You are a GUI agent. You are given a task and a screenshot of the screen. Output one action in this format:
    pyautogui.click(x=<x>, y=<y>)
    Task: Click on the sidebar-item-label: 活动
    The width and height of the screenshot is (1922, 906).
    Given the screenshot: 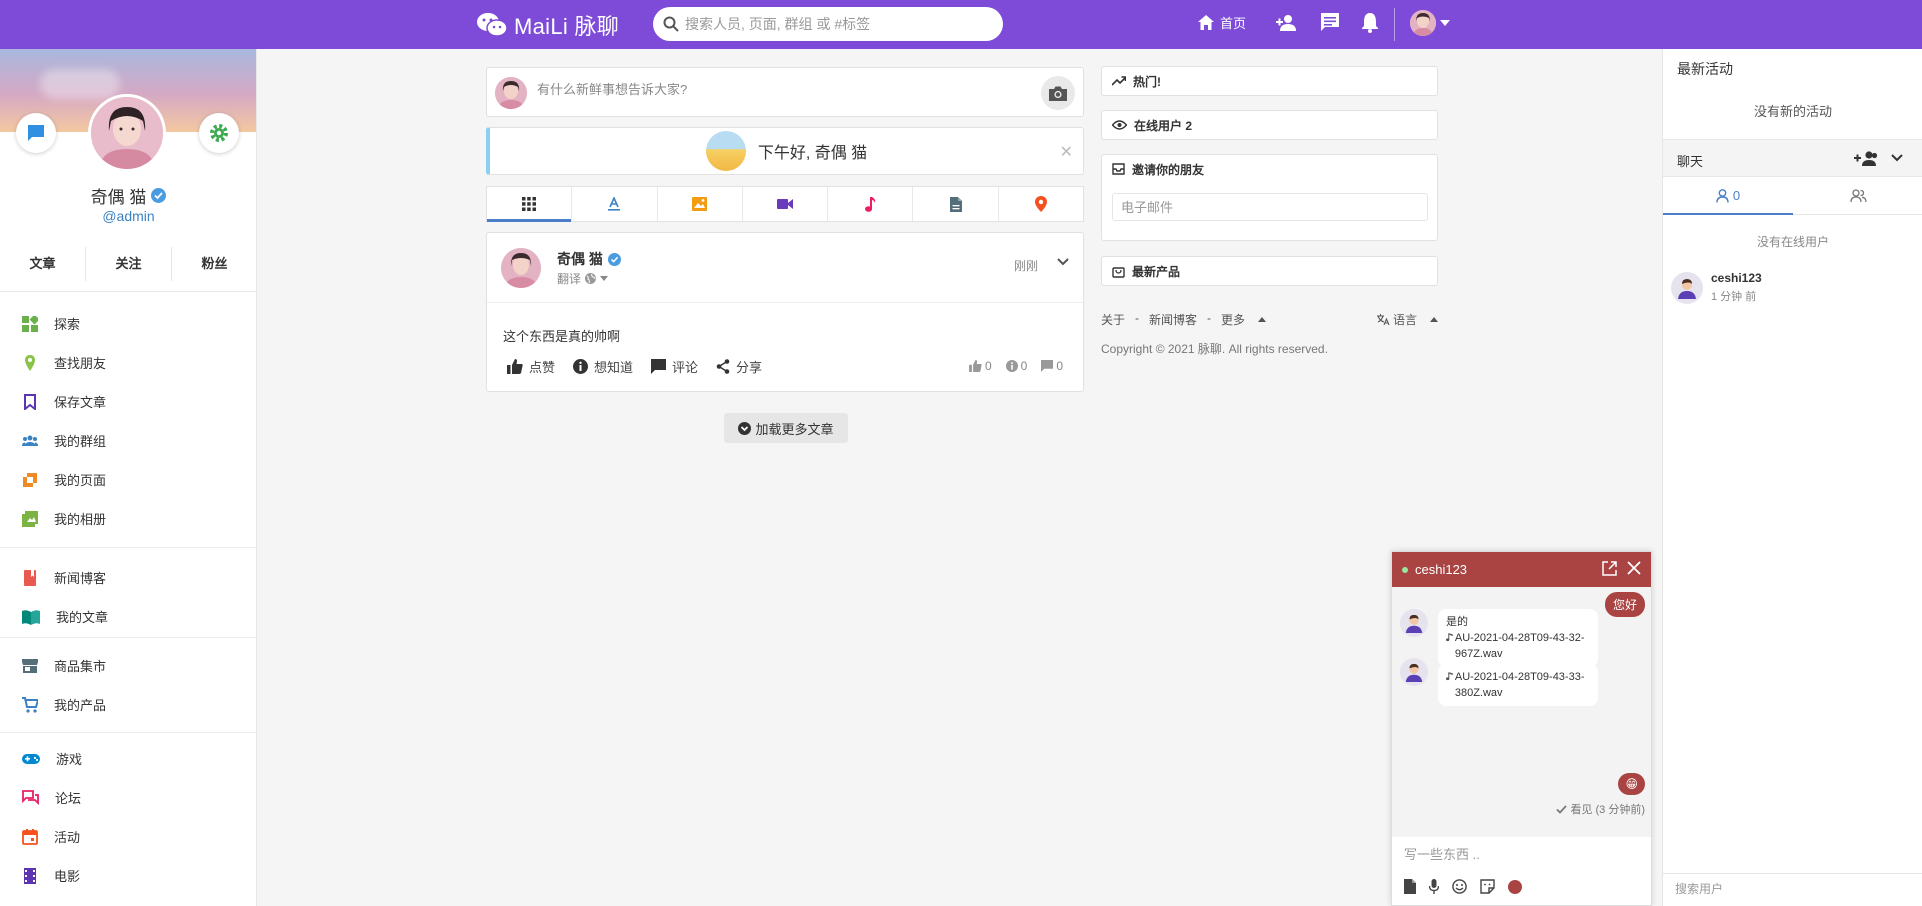 What is the action you would take?
    pyautogui.click(x=67, y=837)
    